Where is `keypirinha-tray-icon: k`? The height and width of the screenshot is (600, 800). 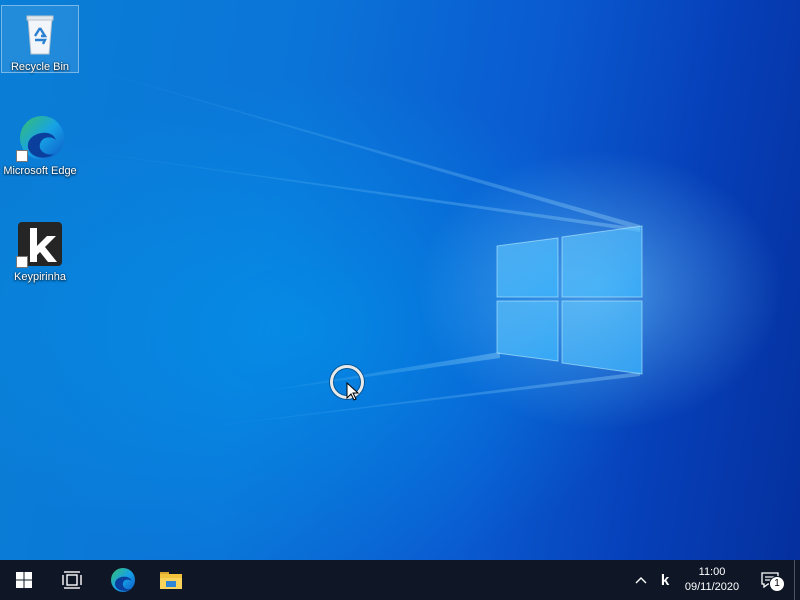
keypirinha-tray-icon: k is located at coordinates (665, 580).